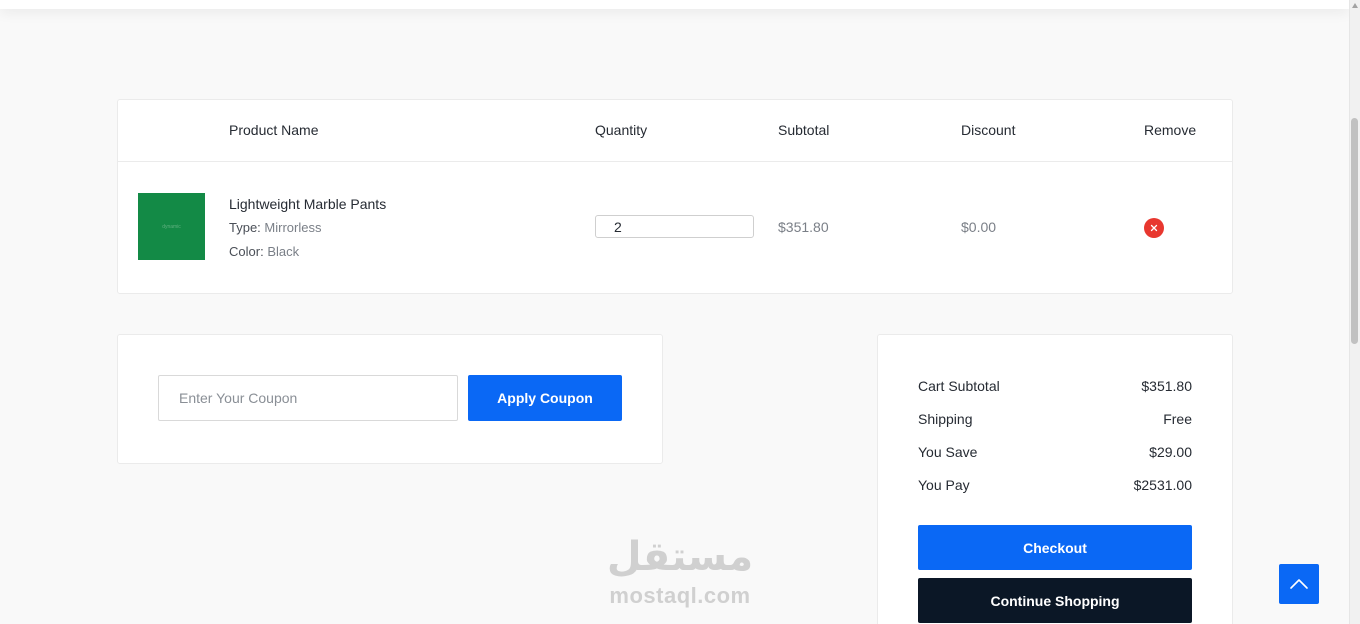  What do you see at coordinates (945, 419) in the screenshot?
I see `summary-label: Shipping` at bounding box center [945, 419].